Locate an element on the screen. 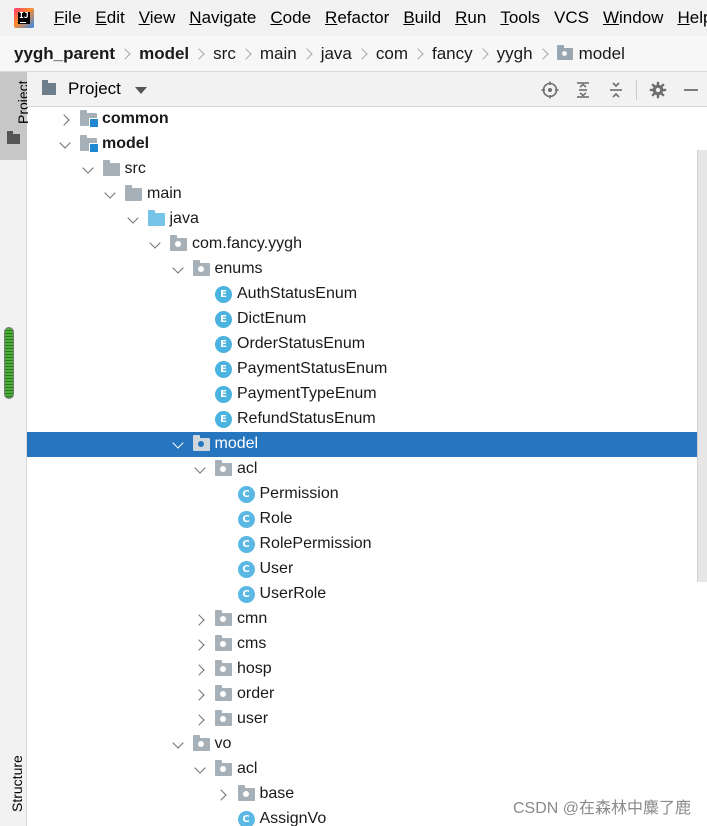 This screenshot has height=826, width=707. tree-node: user is located at coordinates (367, 719).